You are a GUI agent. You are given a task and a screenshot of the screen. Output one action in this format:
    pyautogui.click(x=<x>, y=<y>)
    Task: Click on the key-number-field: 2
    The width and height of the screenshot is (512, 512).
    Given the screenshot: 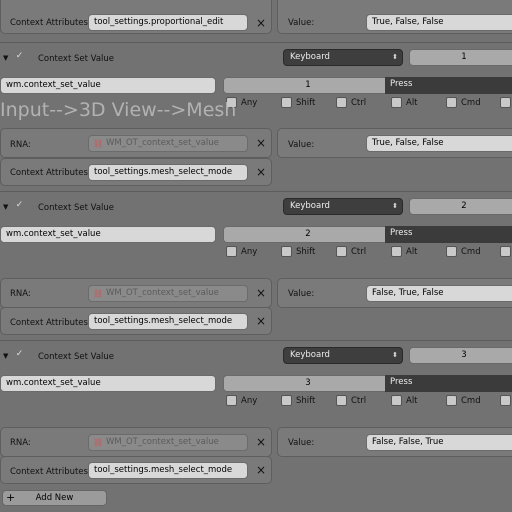 What is the action you would take?
    pyautogui.click(x=460, y=206)
    